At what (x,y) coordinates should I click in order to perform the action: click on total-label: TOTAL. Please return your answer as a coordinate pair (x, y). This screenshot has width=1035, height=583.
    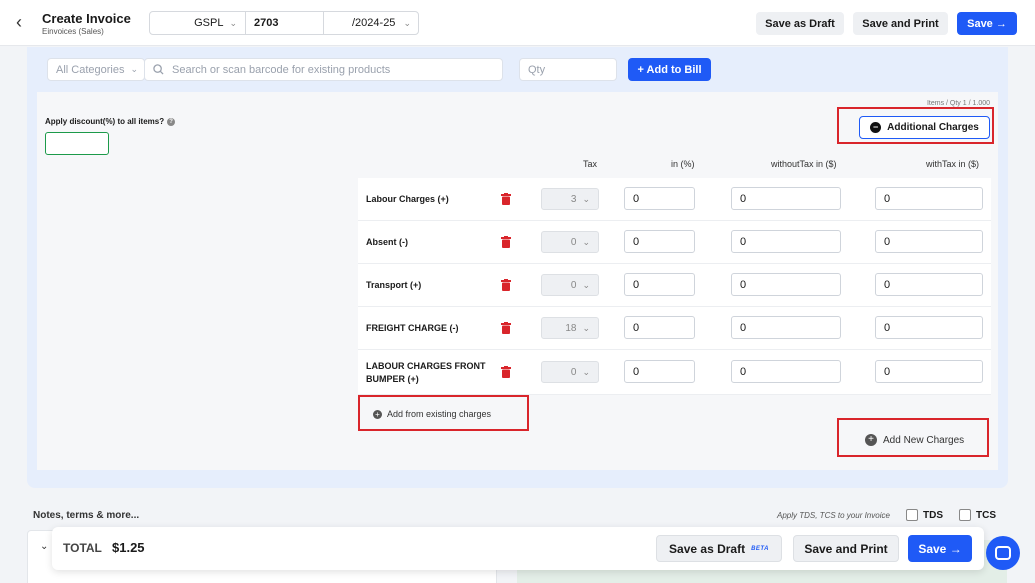
    Looking at the image, I should click on (82, 548).